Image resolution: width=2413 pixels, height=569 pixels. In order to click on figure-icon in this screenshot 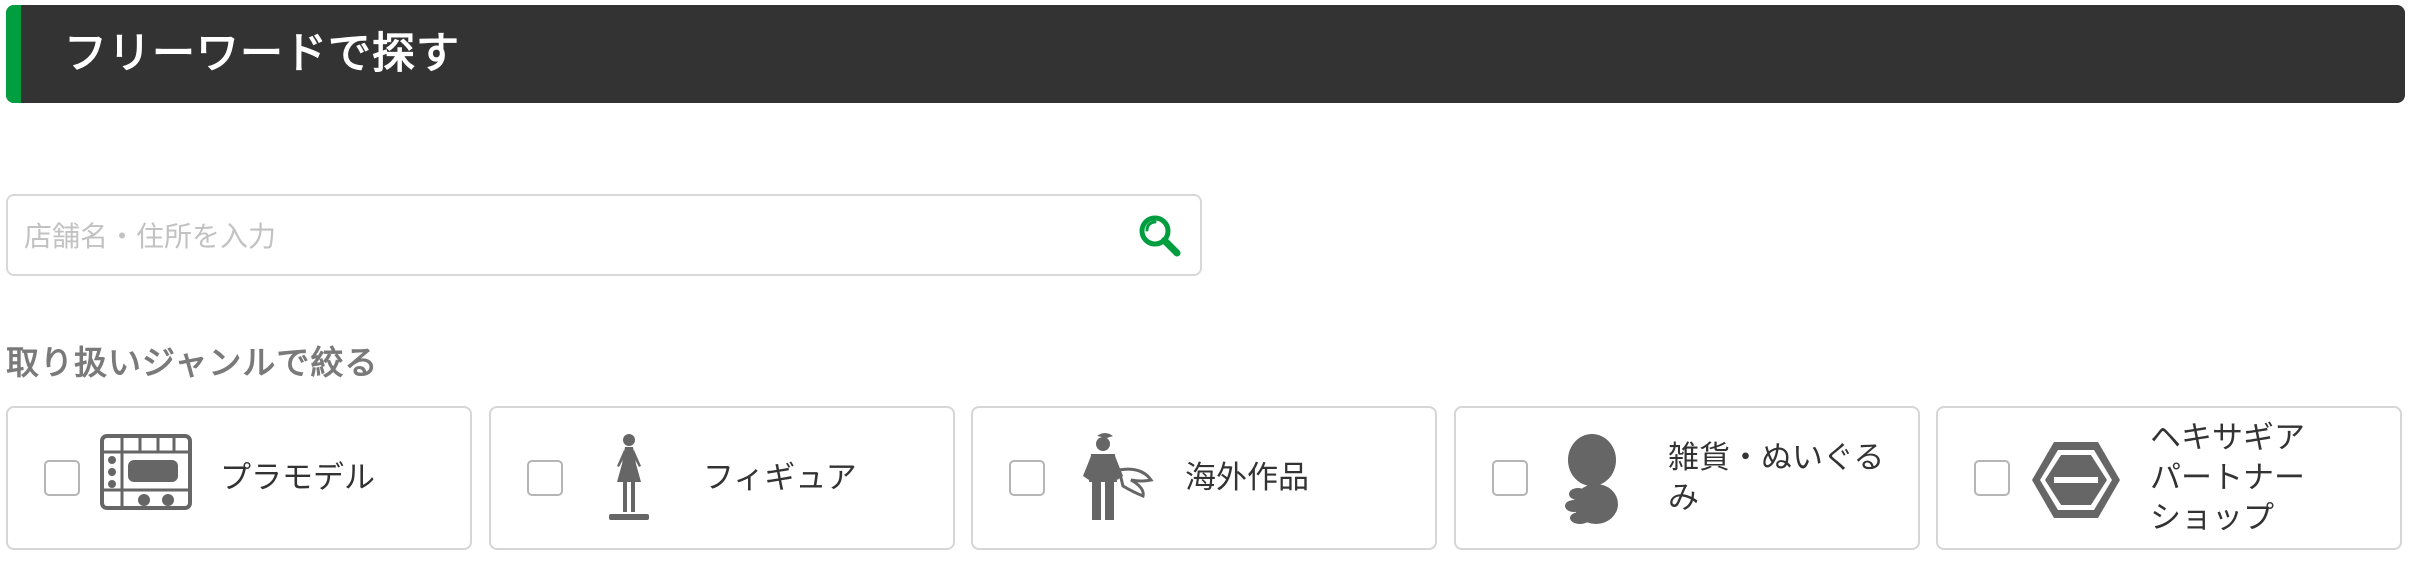, I will do `click(629, 480)`.